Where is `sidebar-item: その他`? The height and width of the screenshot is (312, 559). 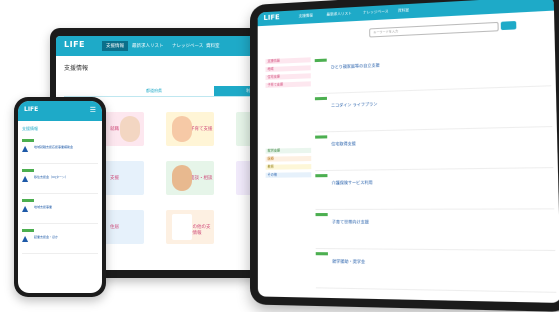
sidebar-item: その他 is located at coordinates (289, 175).